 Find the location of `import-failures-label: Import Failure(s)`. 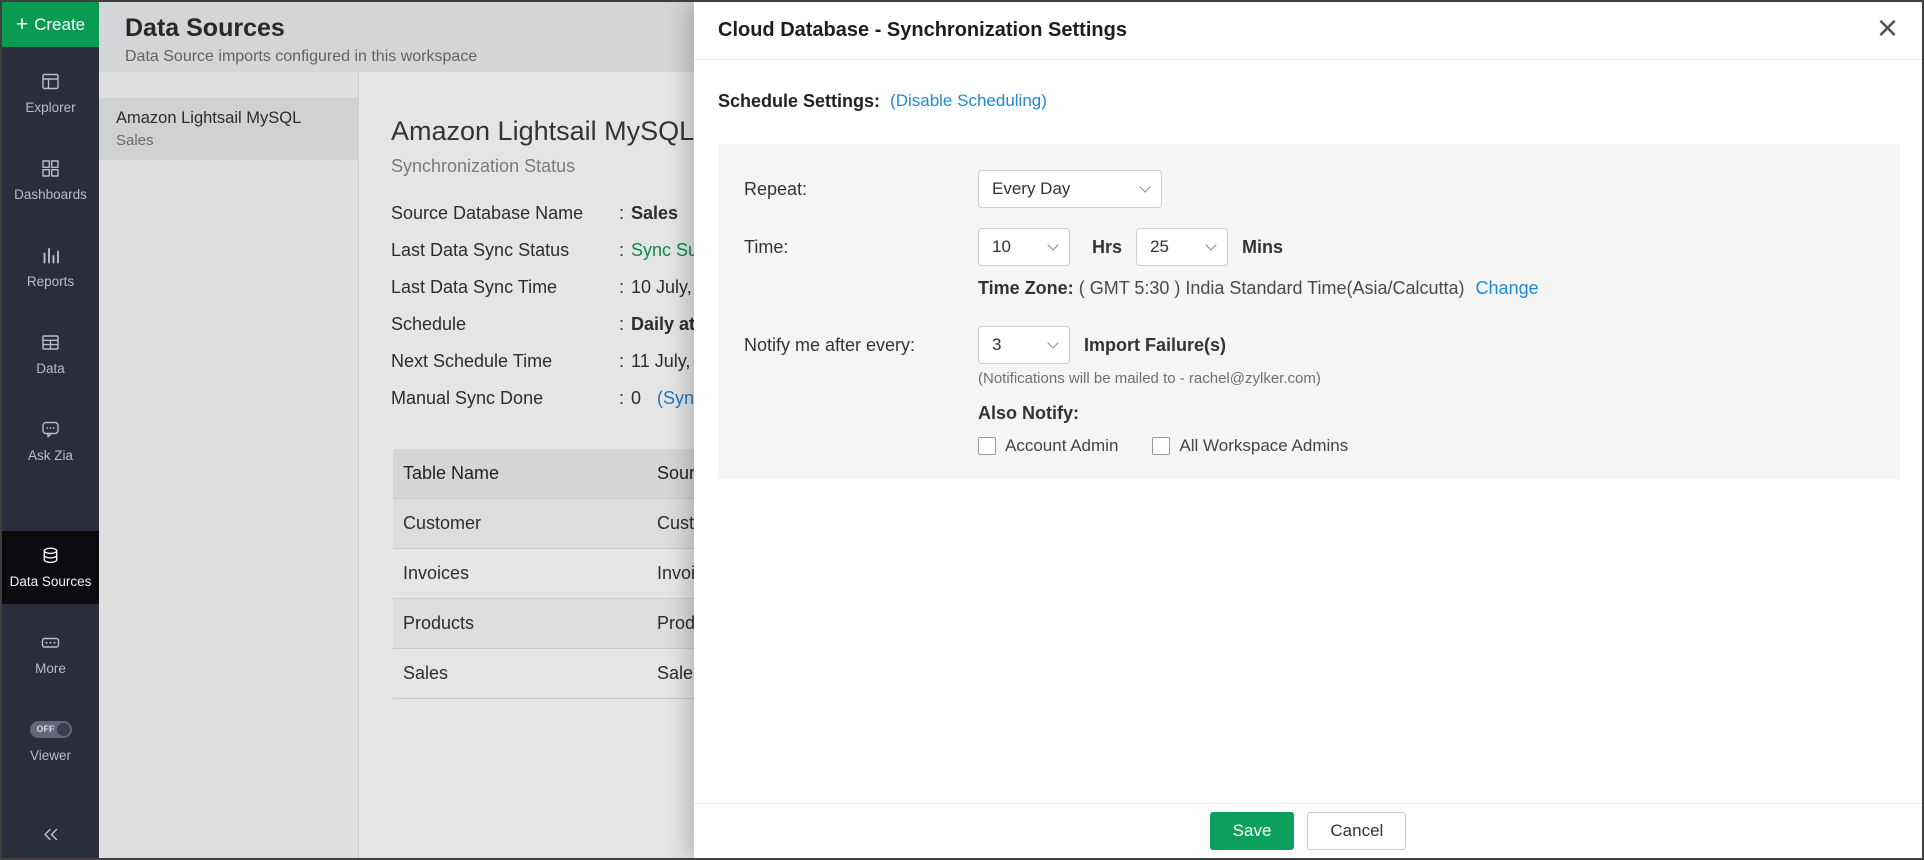

import-failures-label: Import Failure(s) is located at coordinates (1155, 344).